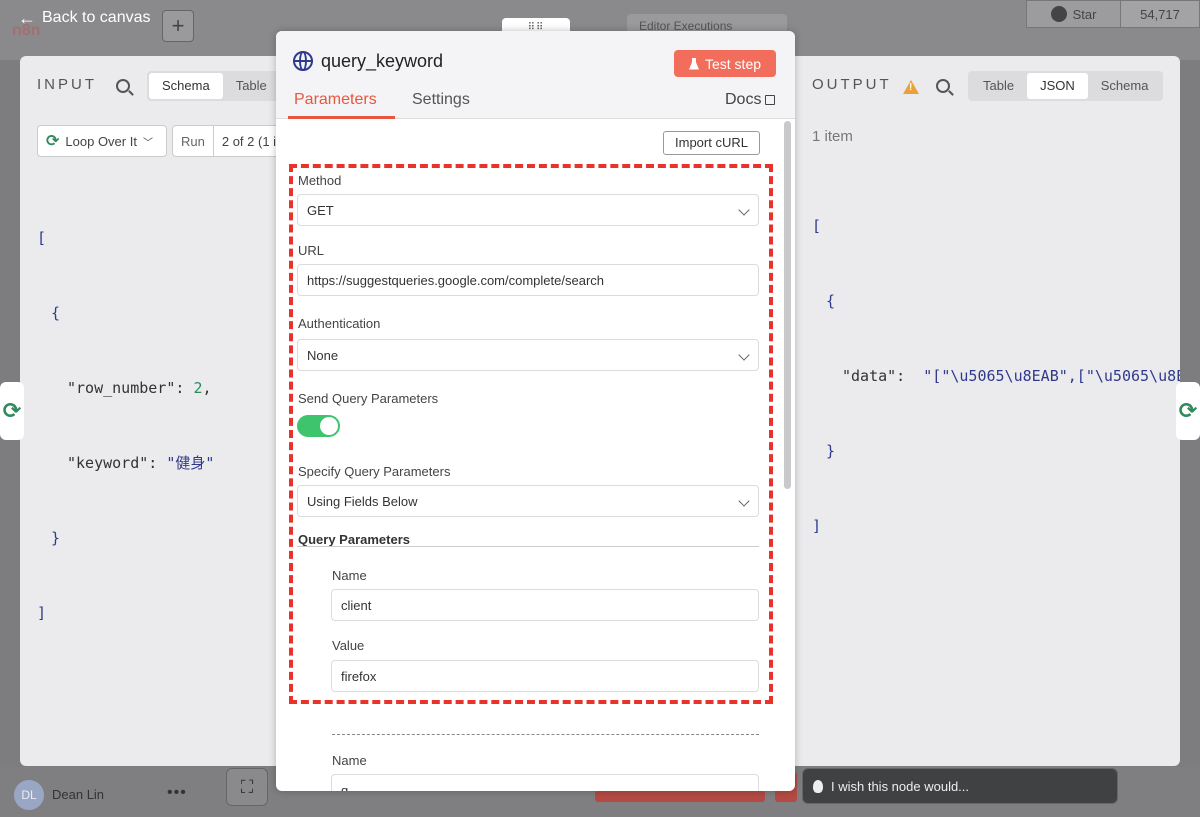 The image size is (1200, 817). I want to click on specify-query-value: Using Fields Below, so click(362, 501).